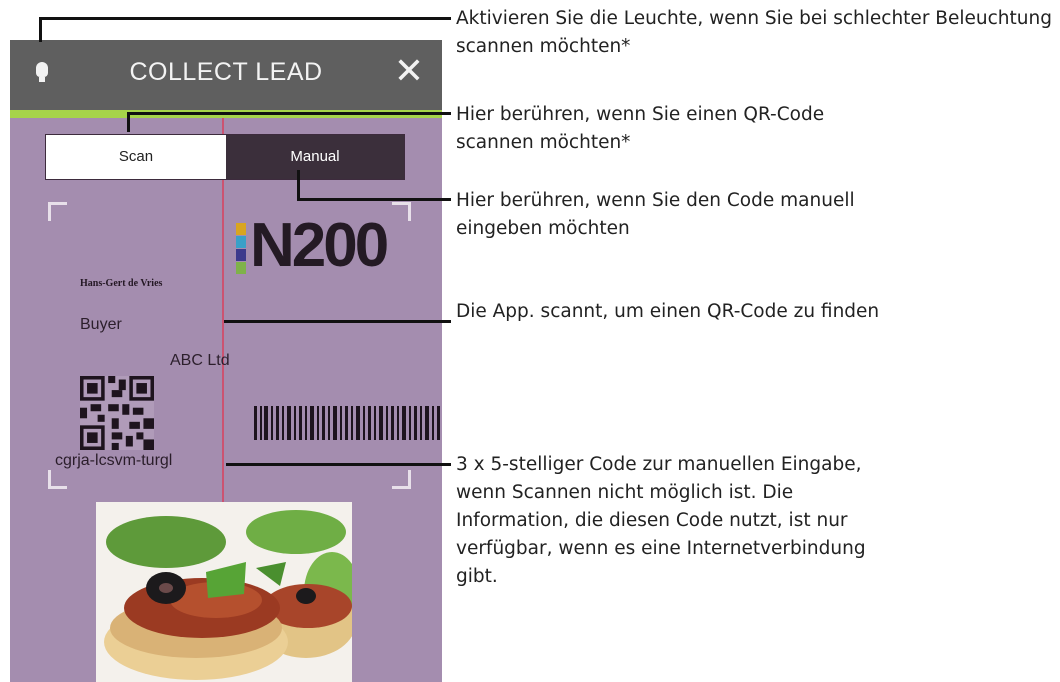 The width and height of the screenshot is (1060, 682). Describe the element at coordinates (117, 413) in the screenshot. I see `qr-code-icon` at that location.